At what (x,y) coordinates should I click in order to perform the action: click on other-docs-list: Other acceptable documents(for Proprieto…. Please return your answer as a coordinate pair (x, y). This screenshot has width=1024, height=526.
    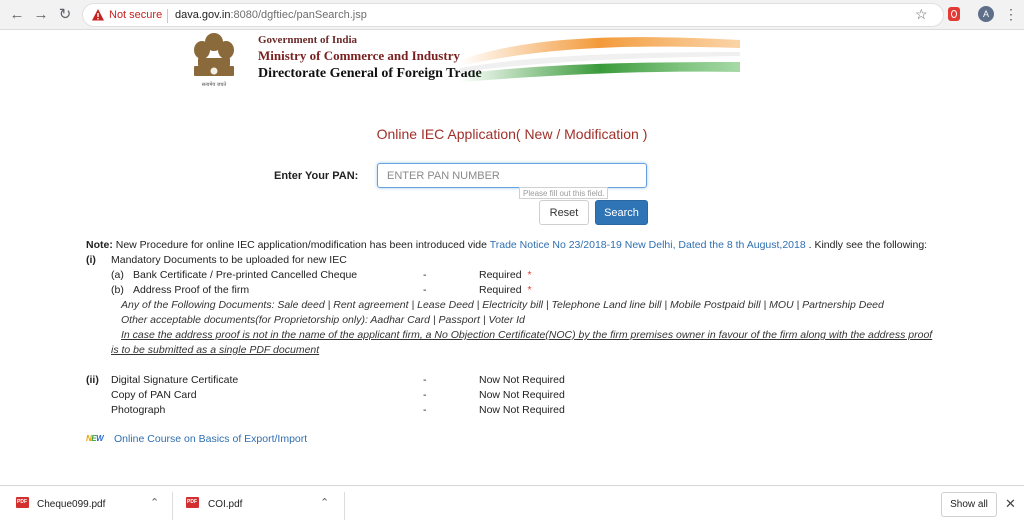
    Looking at the image, I should click on (323, 320).